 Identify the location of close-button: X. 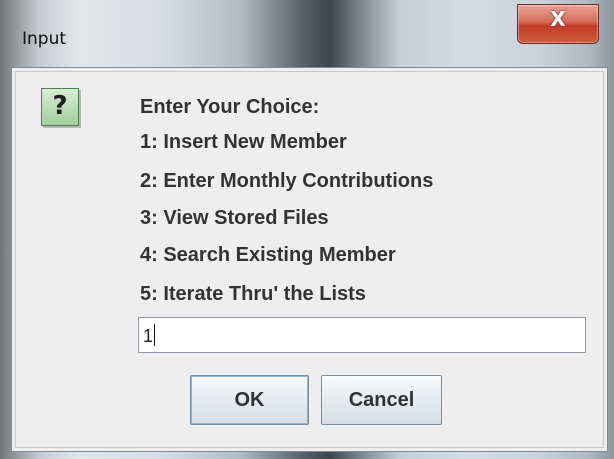
(558, 24).